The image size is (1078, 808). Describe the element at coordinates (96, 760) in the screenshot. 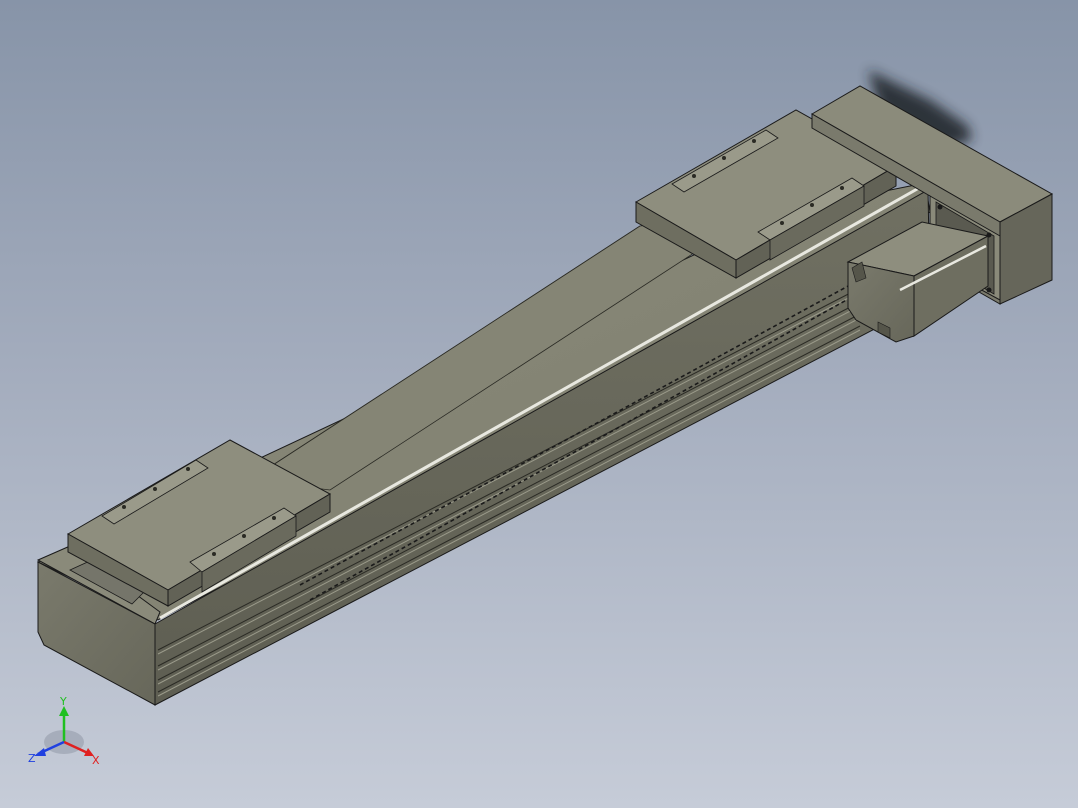

I see `triad-x-label: X` at that location.